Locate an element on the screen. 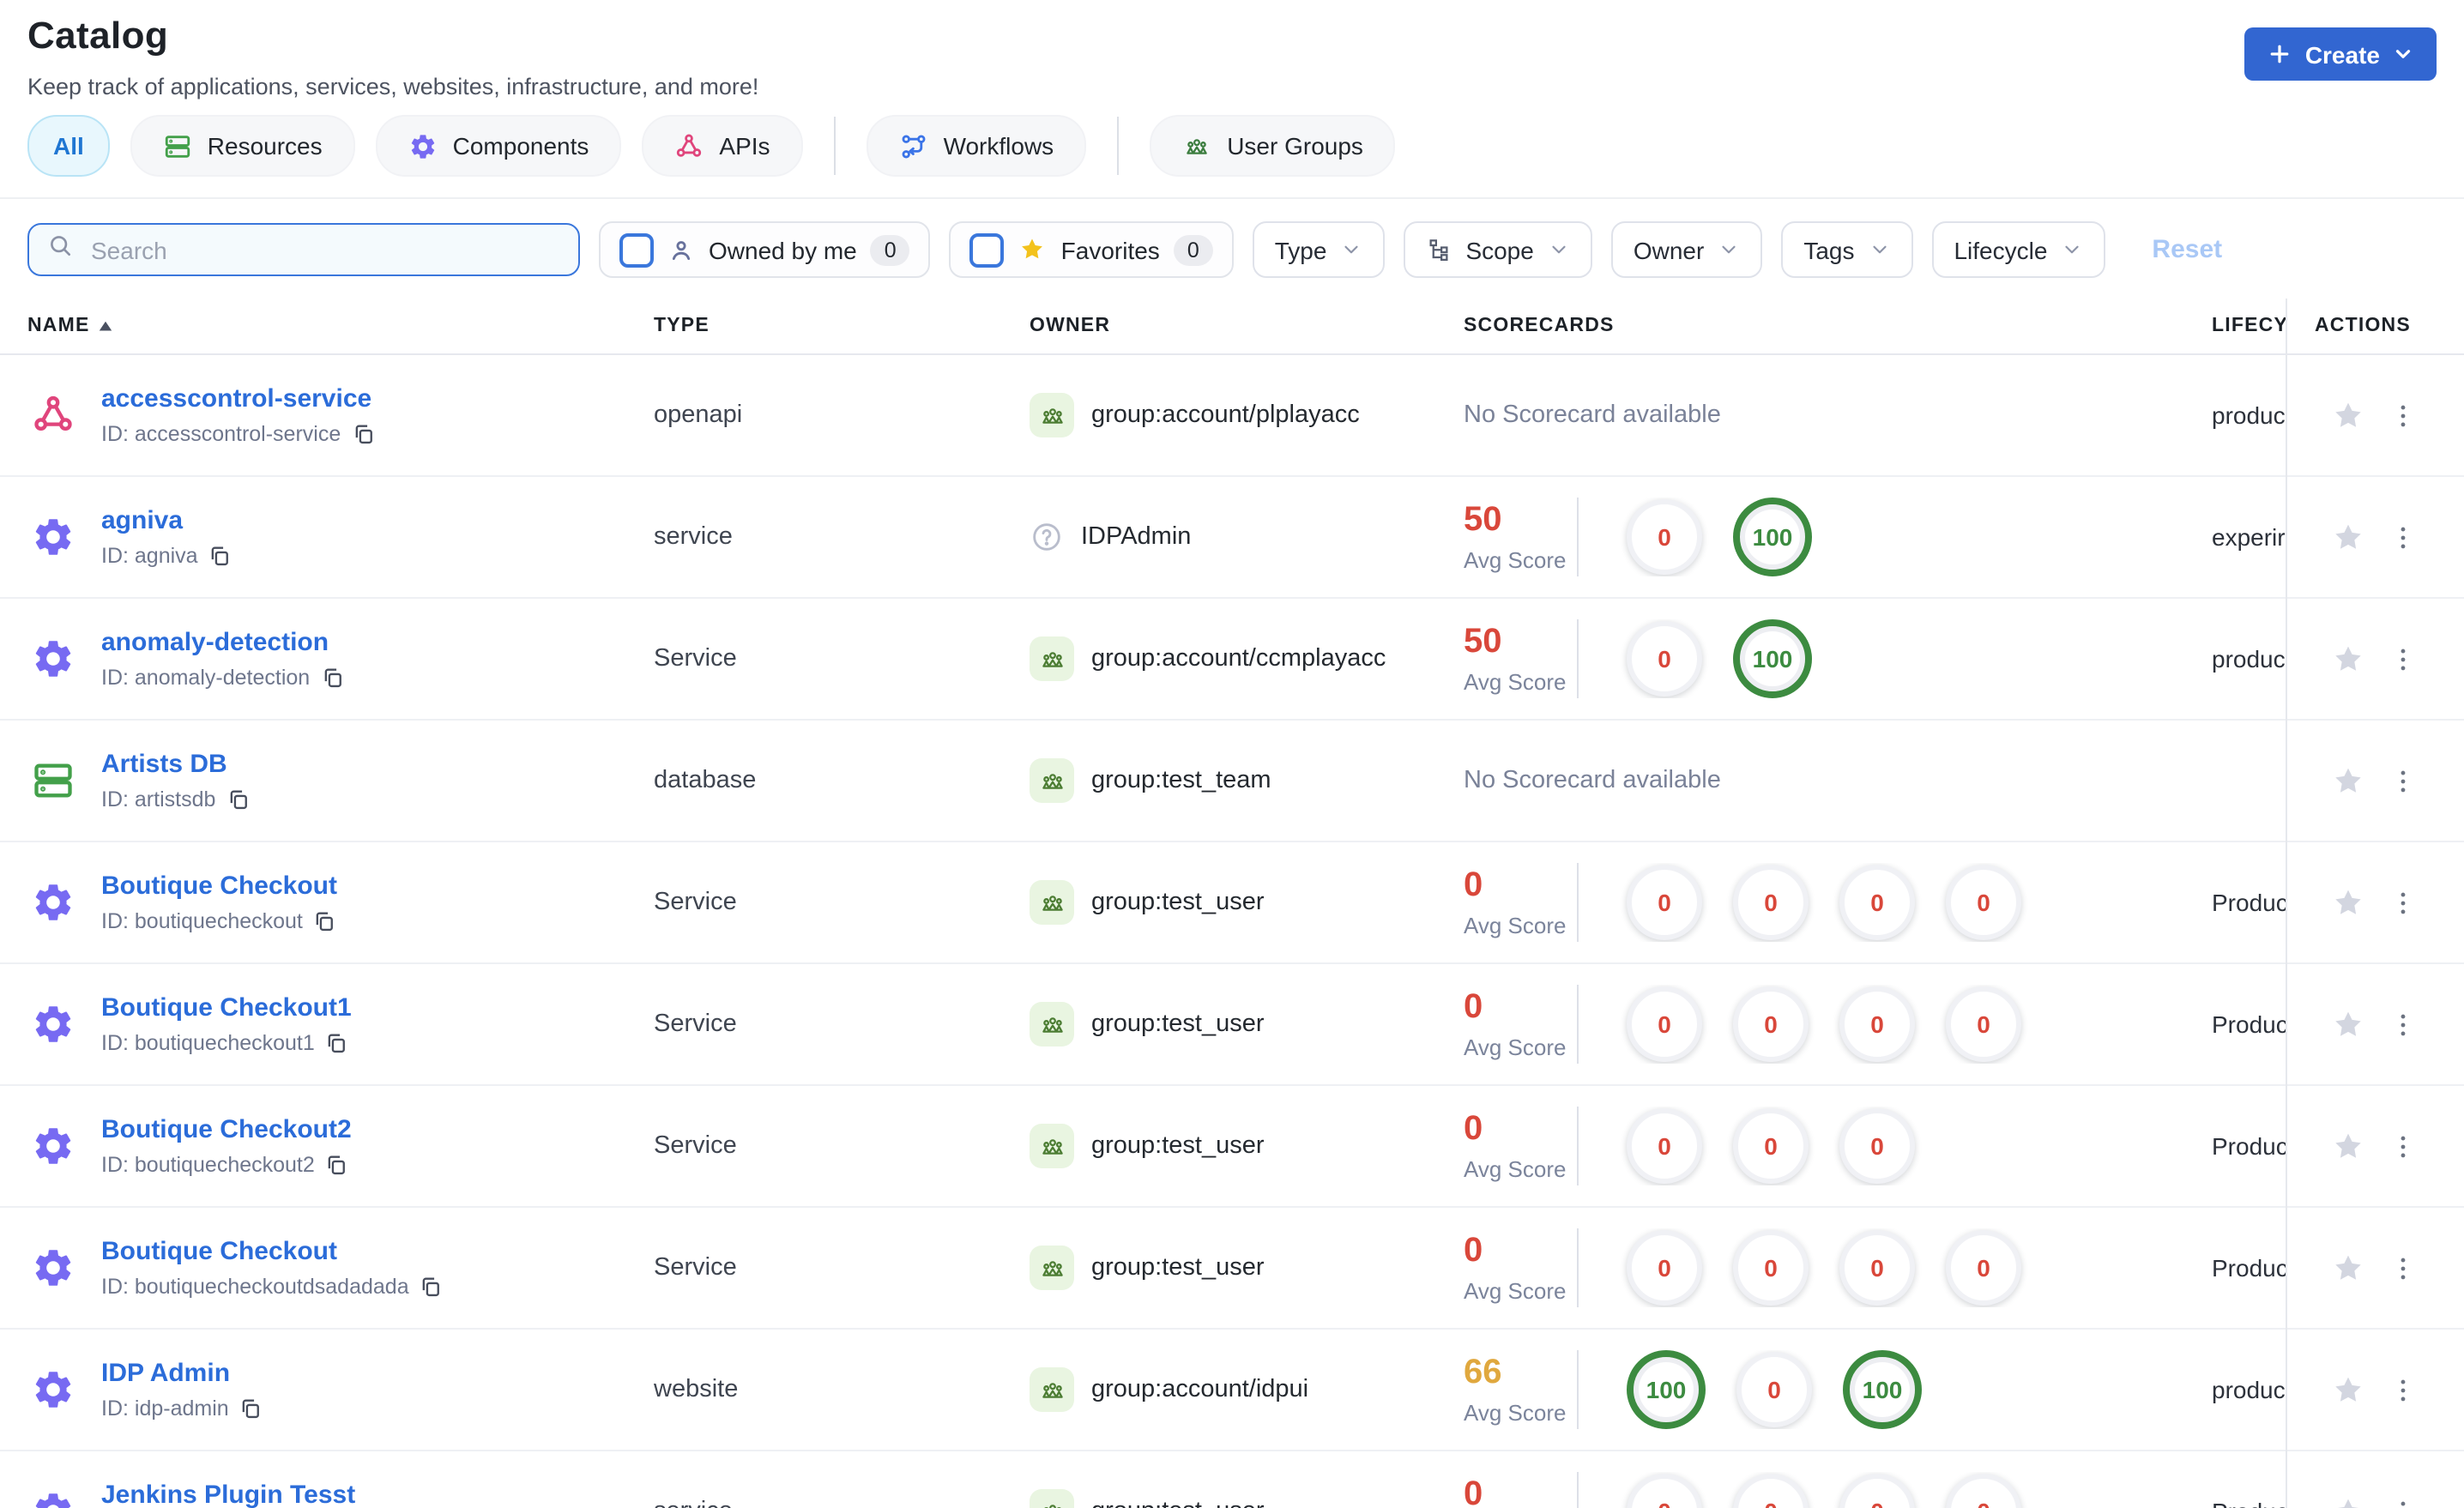 This screenshot has width=2464, height=1508. reset-filters-link: Reset is located at coordinates (2187, 249).